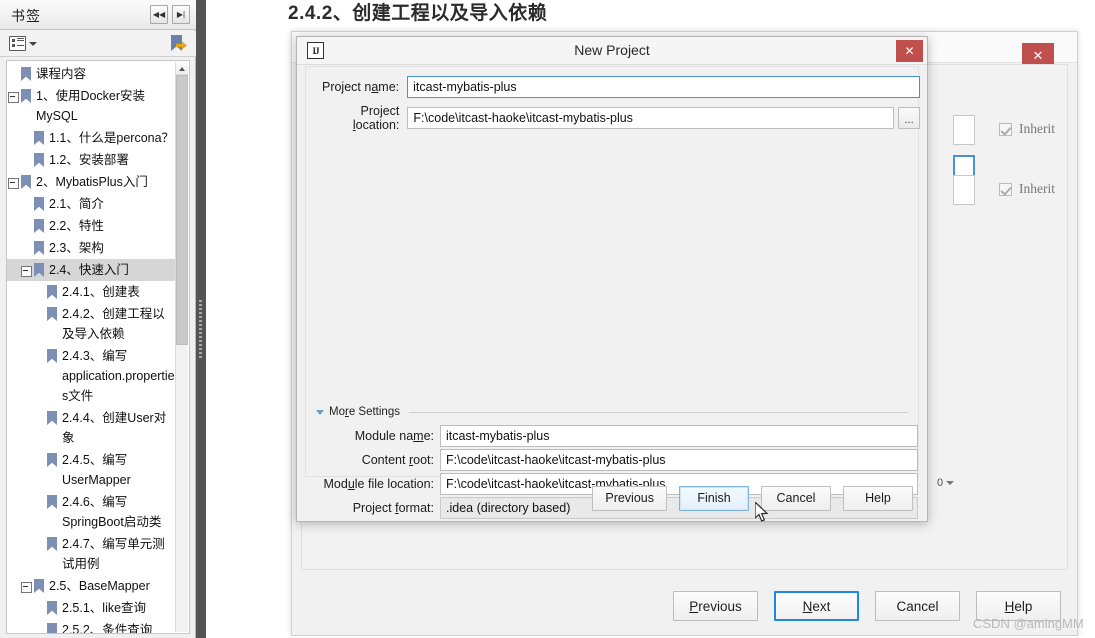 The height and width of the screenshot is (638, 1095). What do you see at coordinates (93, 428) in the screenshot?
I see `bookmark-tree-item: 2.4.4、创建User对象` at bounding box center [93, 428].